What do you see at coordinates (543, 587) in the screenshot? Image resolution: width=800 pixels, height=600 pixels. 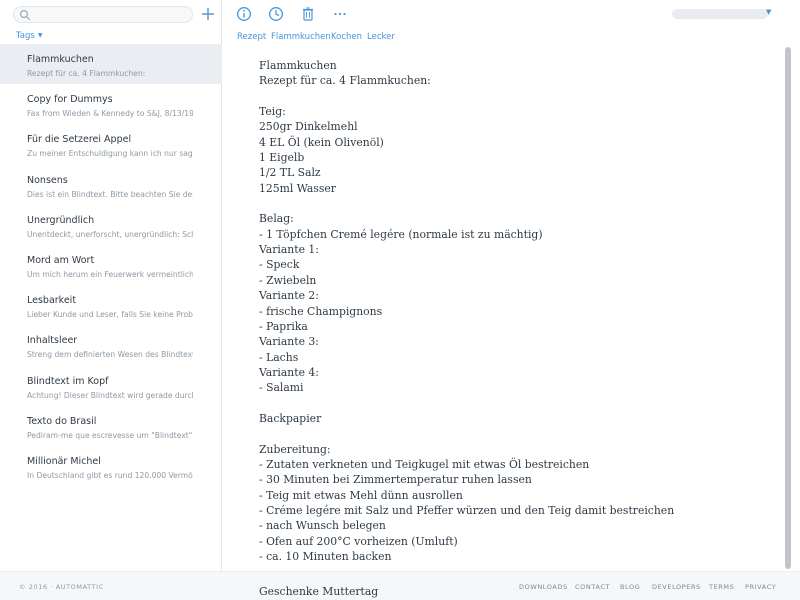 I see `footer-link-downloads: DOWNLOADS` at bounding box center [543, 587].